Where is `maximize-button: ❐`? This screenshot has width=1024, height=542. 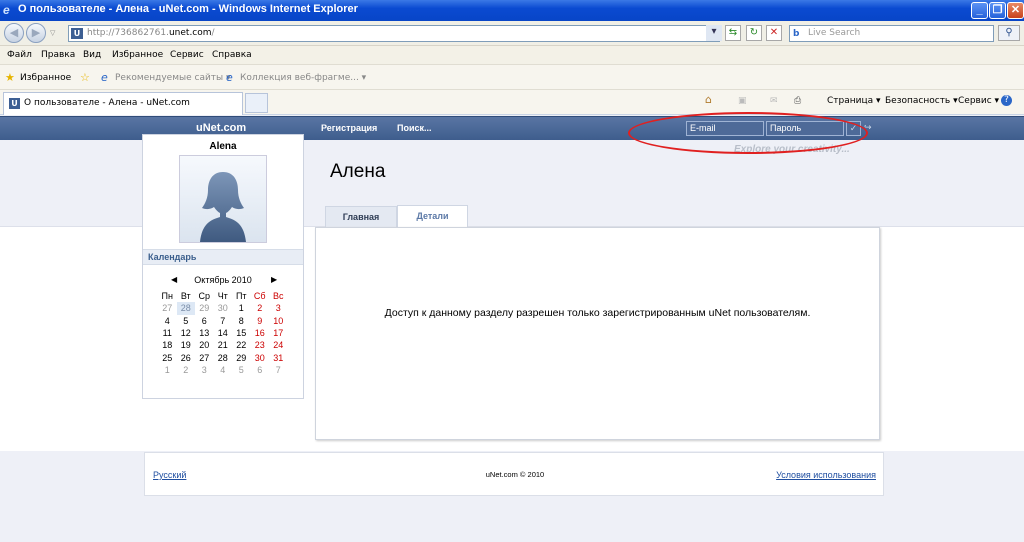
maximize-button: ❐ is located at coordinates (997, 10).